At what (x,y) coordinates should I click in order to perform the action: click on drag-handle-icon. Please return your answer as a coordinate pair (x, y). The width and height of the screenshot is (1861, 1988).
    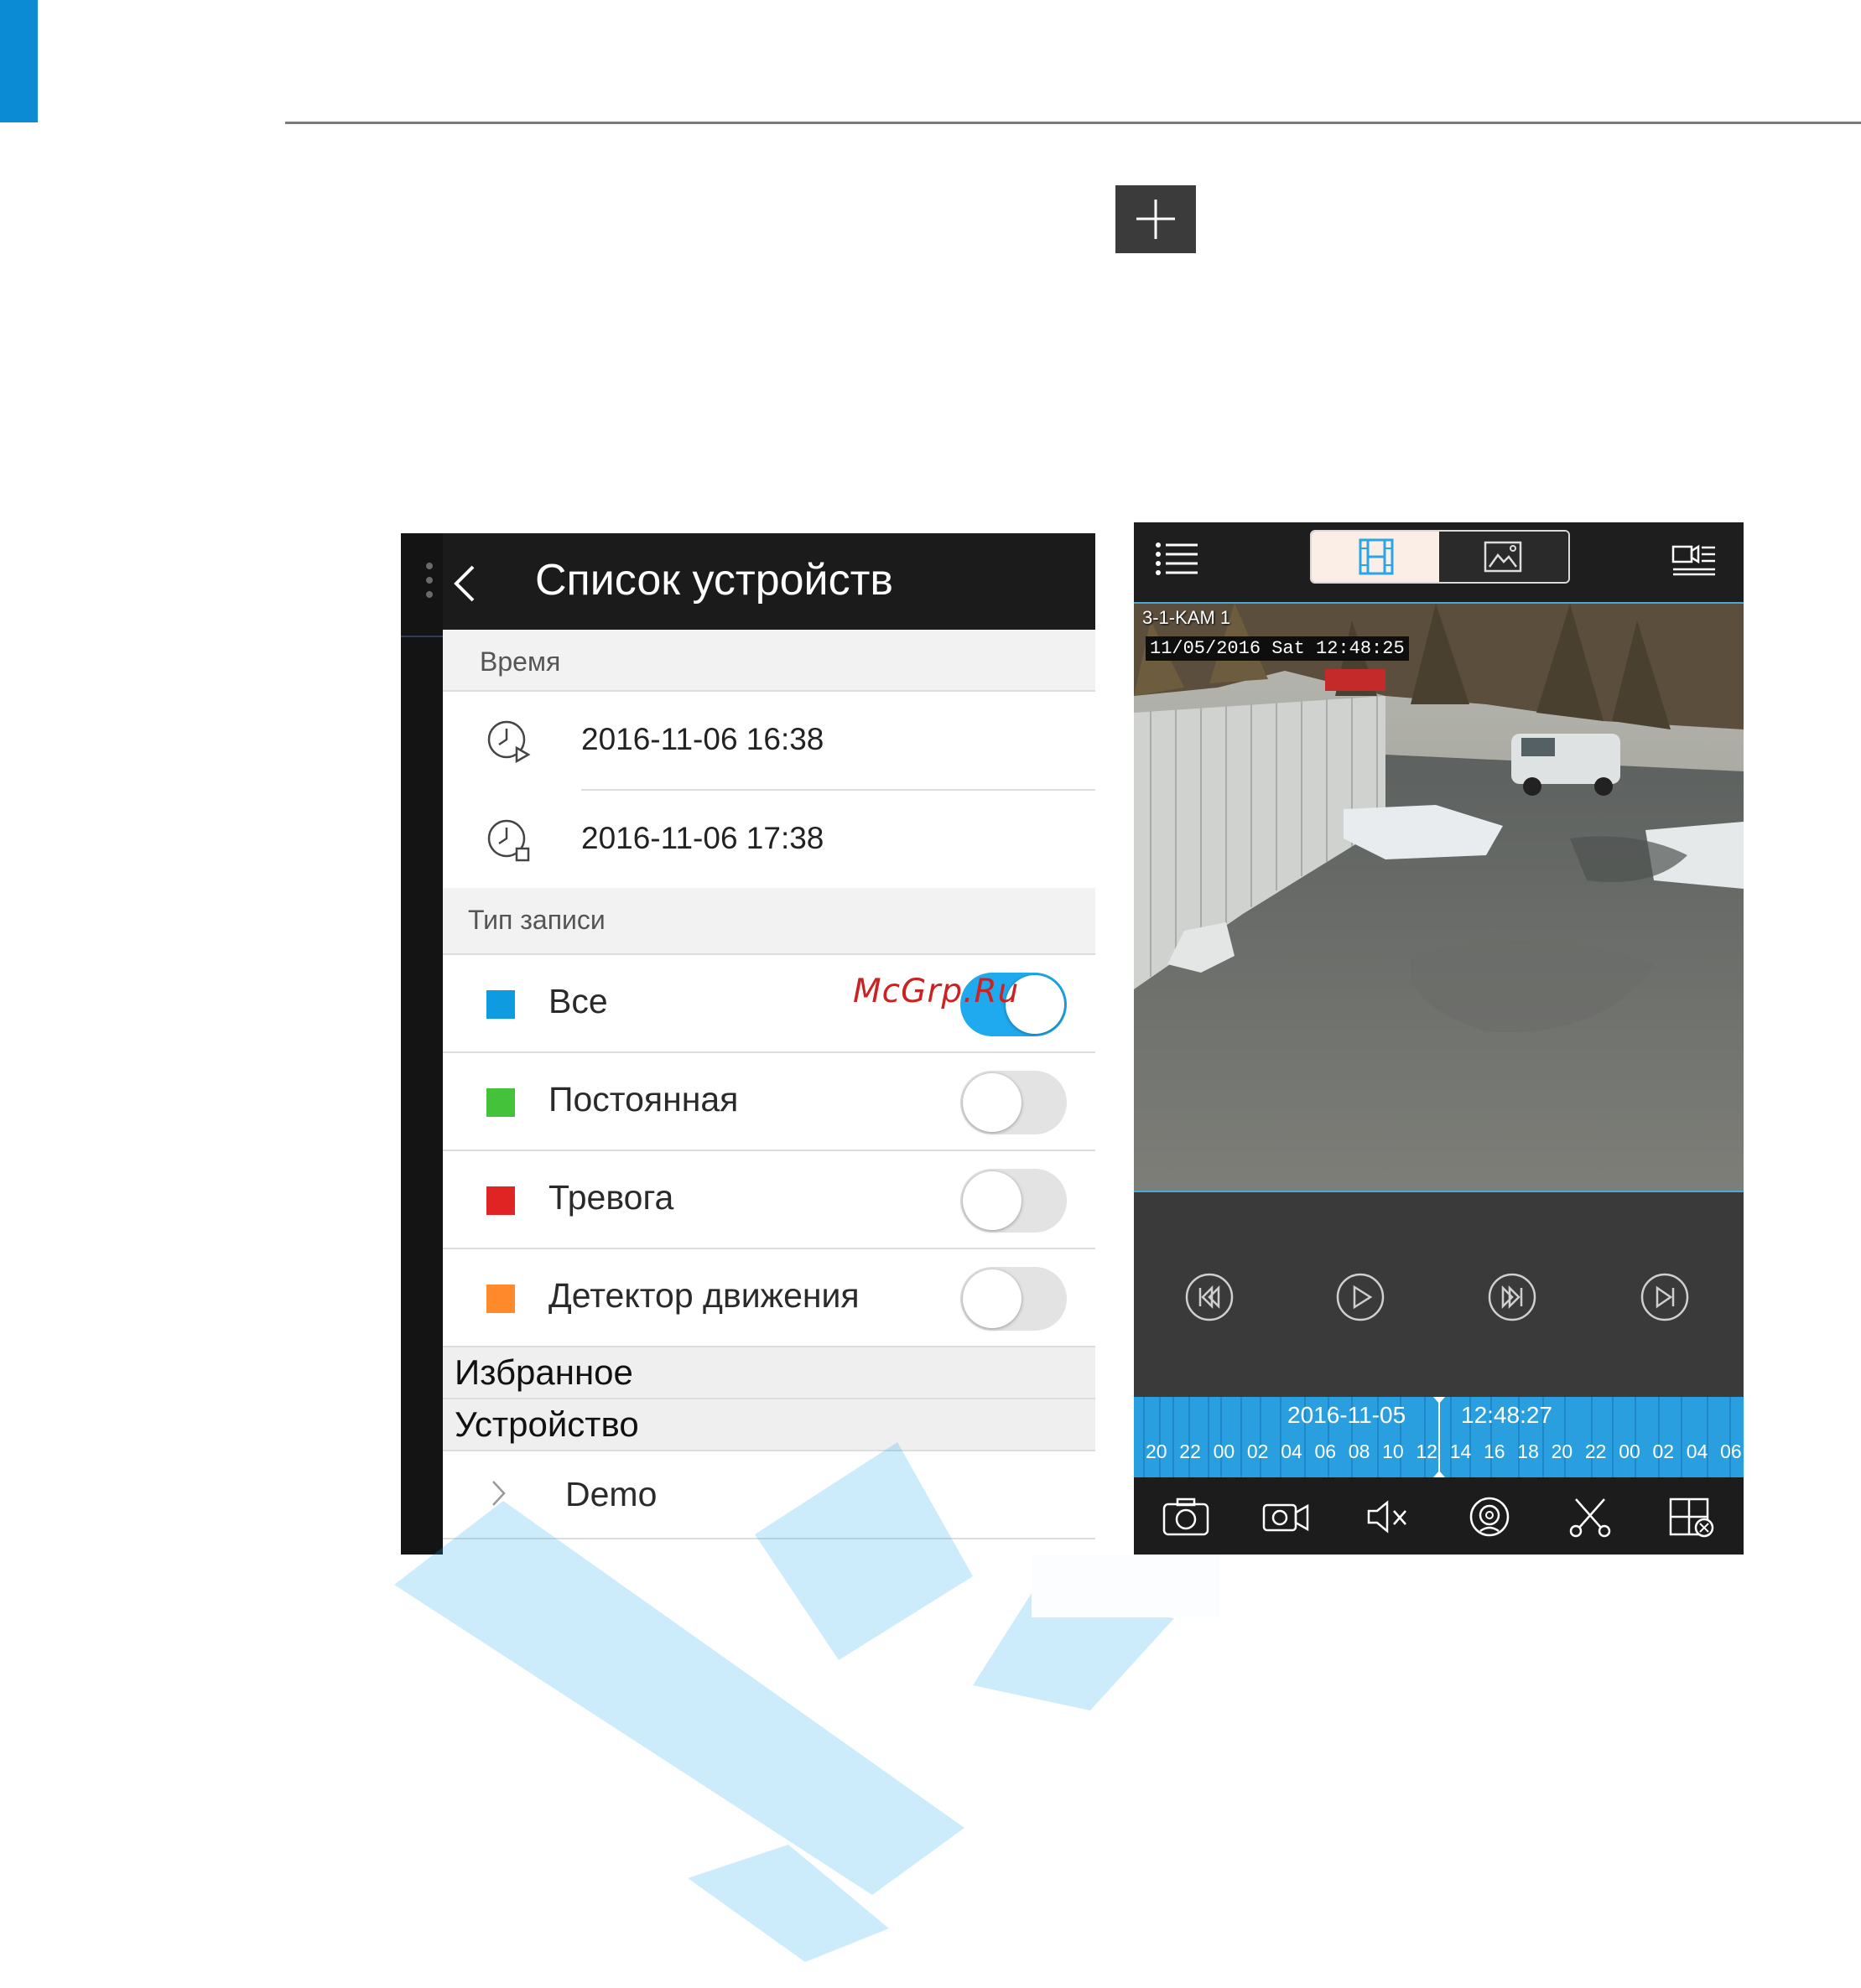
    Looking at the image, I should click on (430, 584).